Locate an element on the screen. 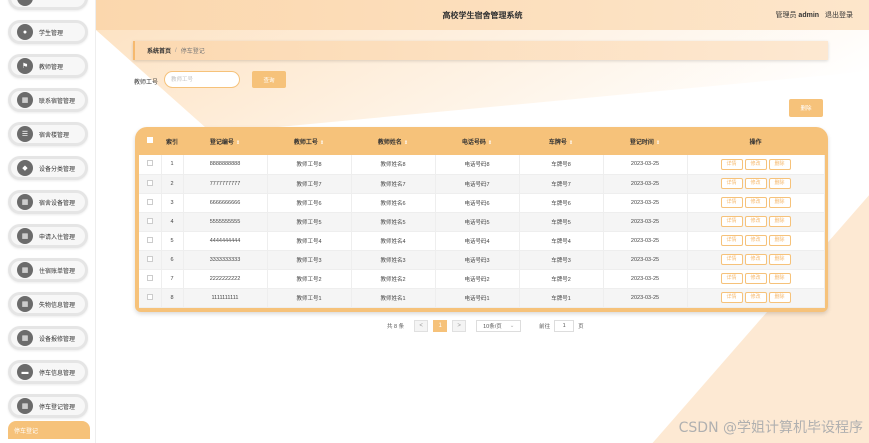 This screenshot has width=869, height=443. sidebar-item: ▦ 失物信息管理 is located at coordinates (48, 304).